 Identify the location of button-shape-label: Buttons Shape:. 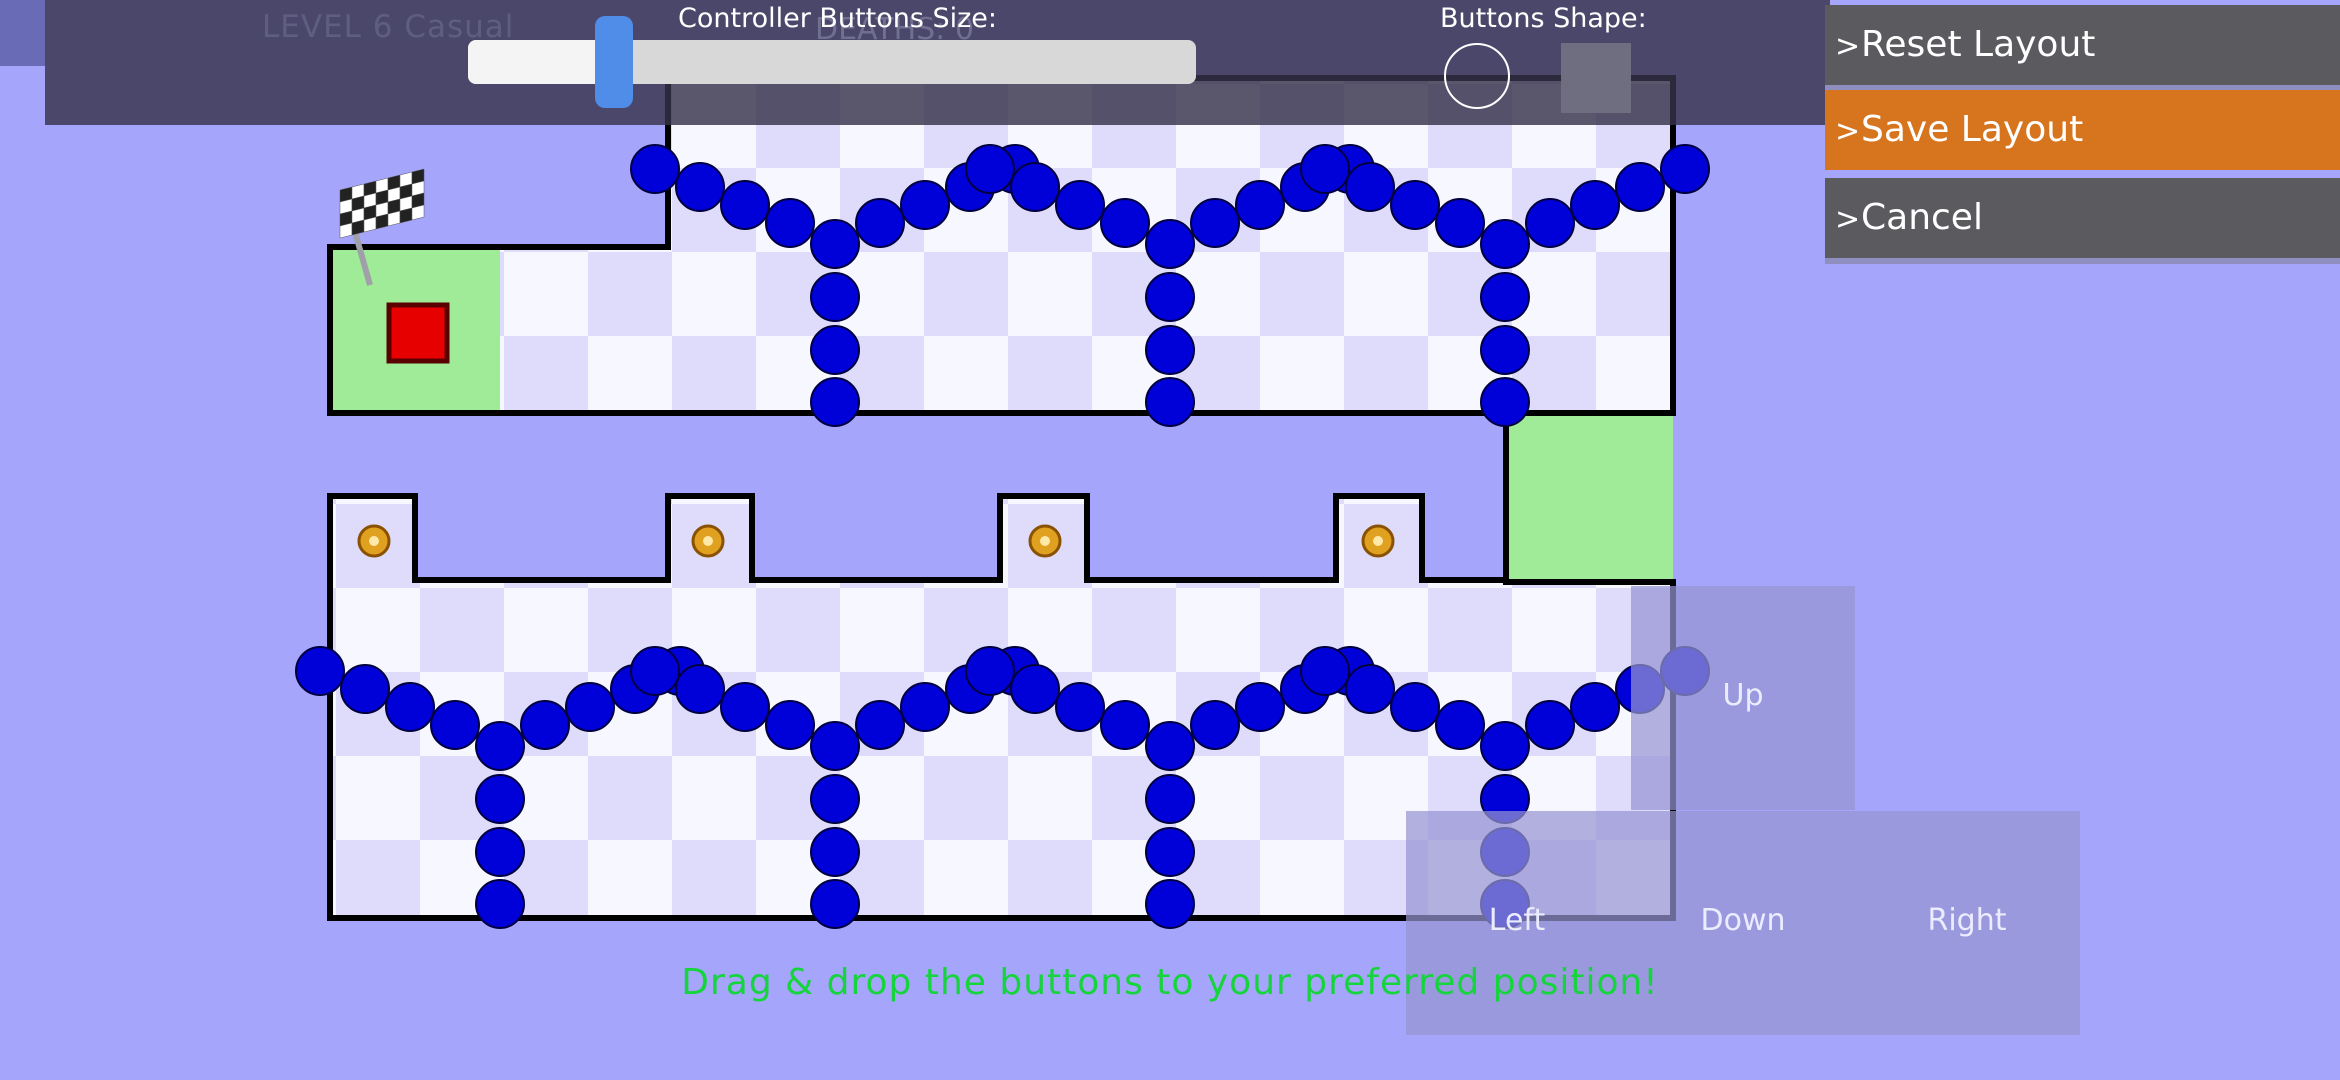
(1543, 18).